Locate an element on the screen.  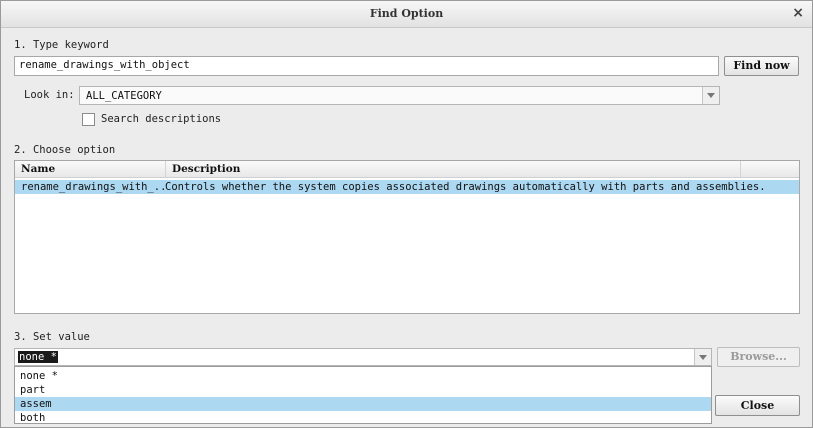
search-descriptions-label: Search descriptions is located at coordinates (161, 119).